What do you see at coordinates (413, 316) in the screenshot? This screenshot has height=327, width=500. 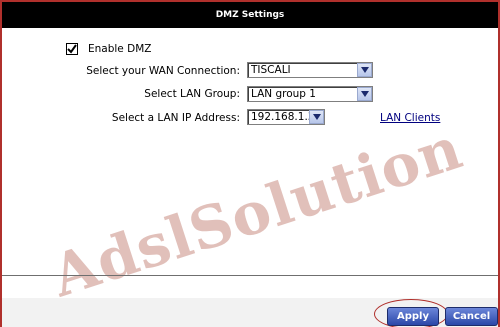 I see `apply-button: Apply` at bounding box center [413, 316].